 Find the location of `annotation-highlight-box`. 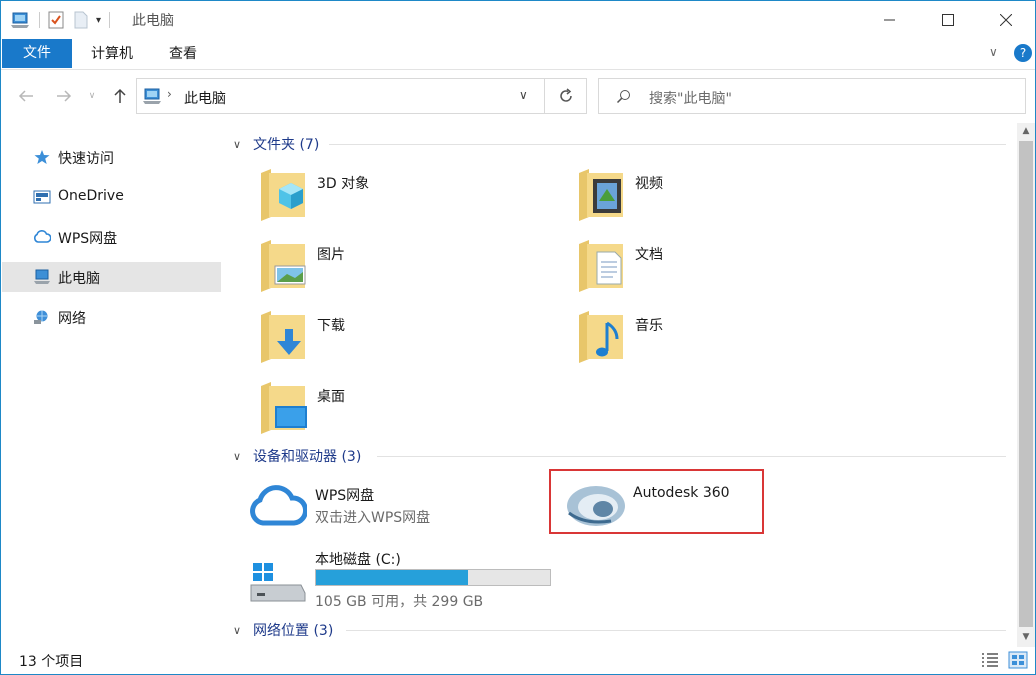

annotation-highlight-box is located at coordinates (656, 501).